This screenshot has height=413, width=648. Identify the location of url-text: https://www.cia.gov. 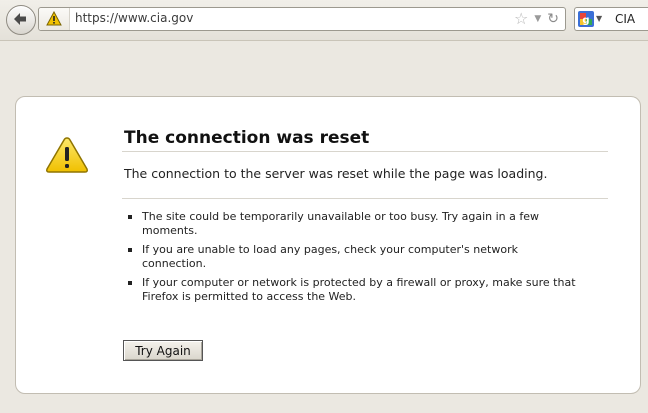
(134, 18).